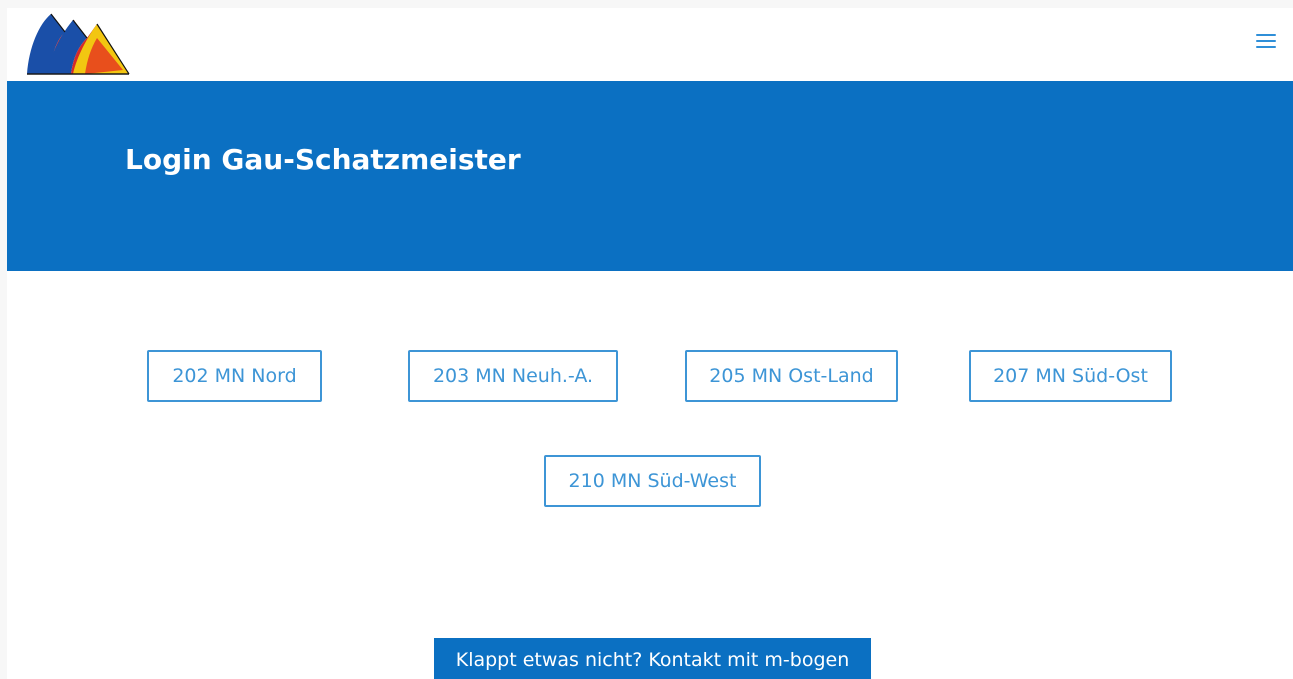 The image size is (1293, 679). I want to click on district-button-203: 203 MN Neuh.-A., so click(513, 376).